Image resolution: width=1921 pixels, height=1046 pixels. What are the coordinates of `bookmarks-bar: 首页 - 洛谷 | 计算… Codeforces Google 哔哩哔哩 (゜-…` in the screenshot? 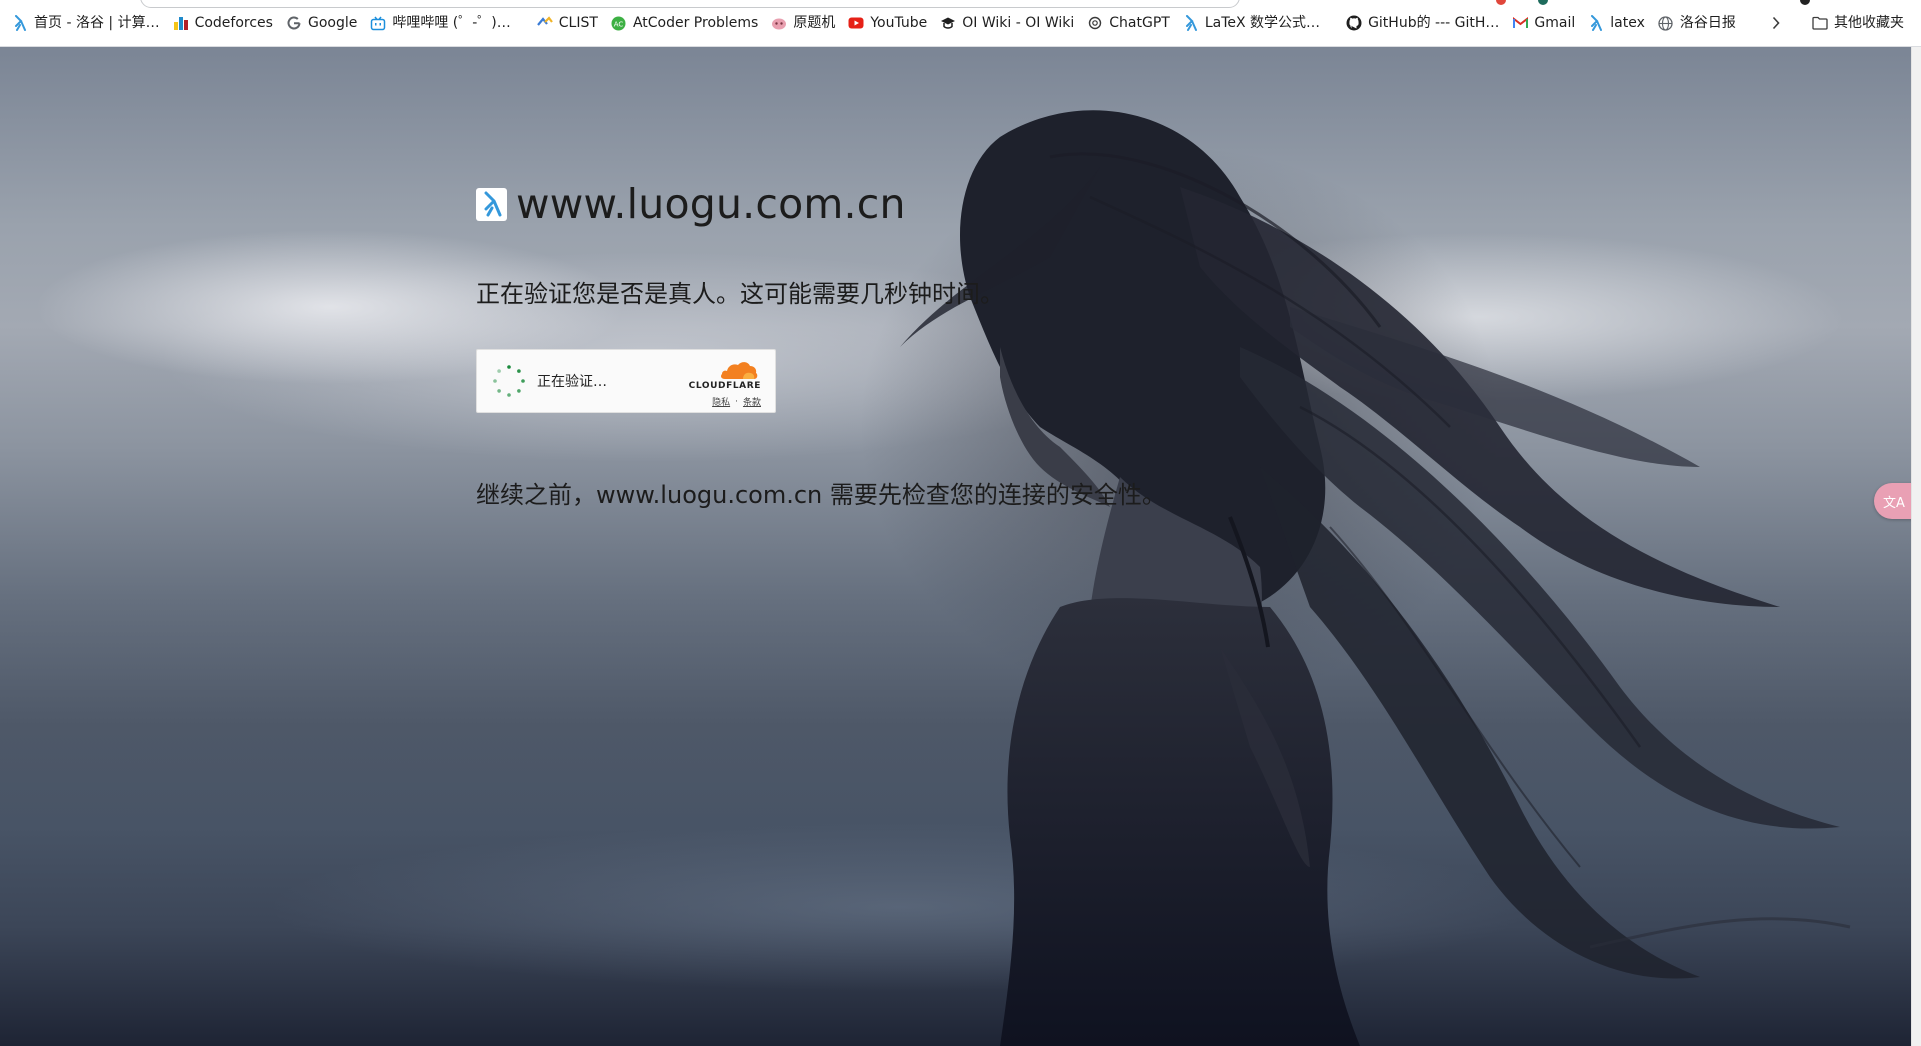 It's located at (960, 23).